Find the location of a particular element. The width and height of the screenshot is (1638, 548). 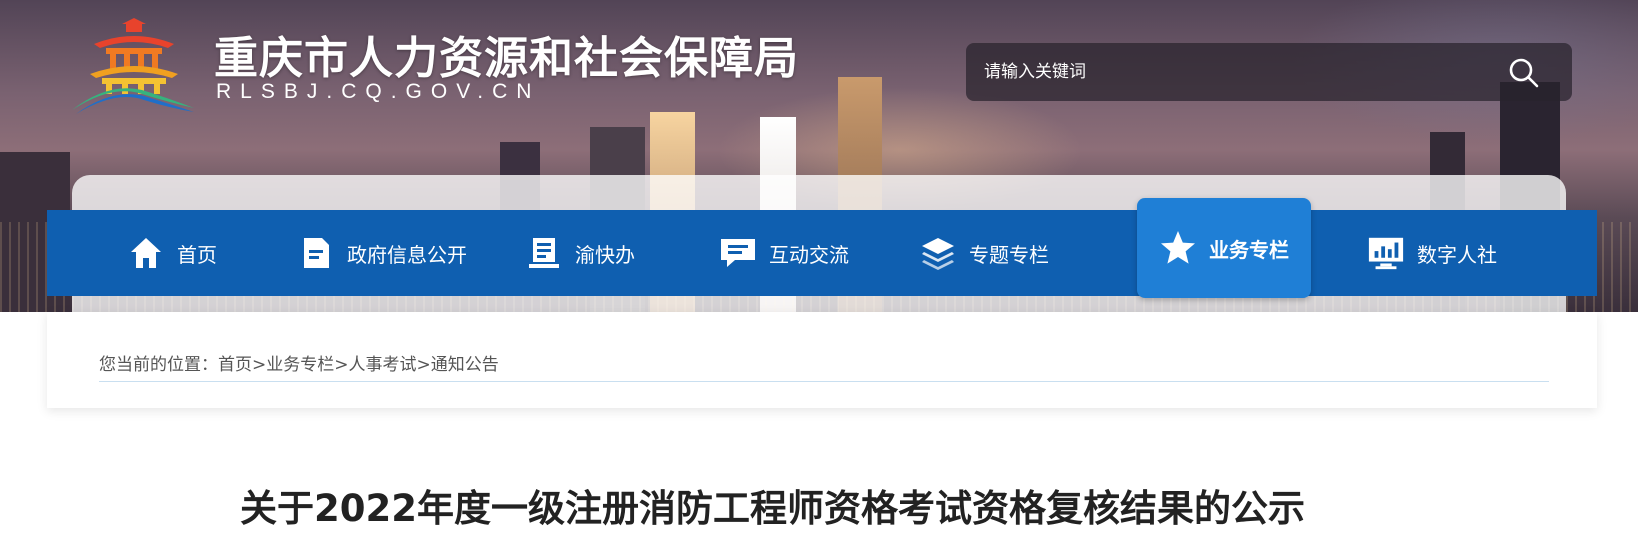

search-box is located at coordinates (1269, 72).